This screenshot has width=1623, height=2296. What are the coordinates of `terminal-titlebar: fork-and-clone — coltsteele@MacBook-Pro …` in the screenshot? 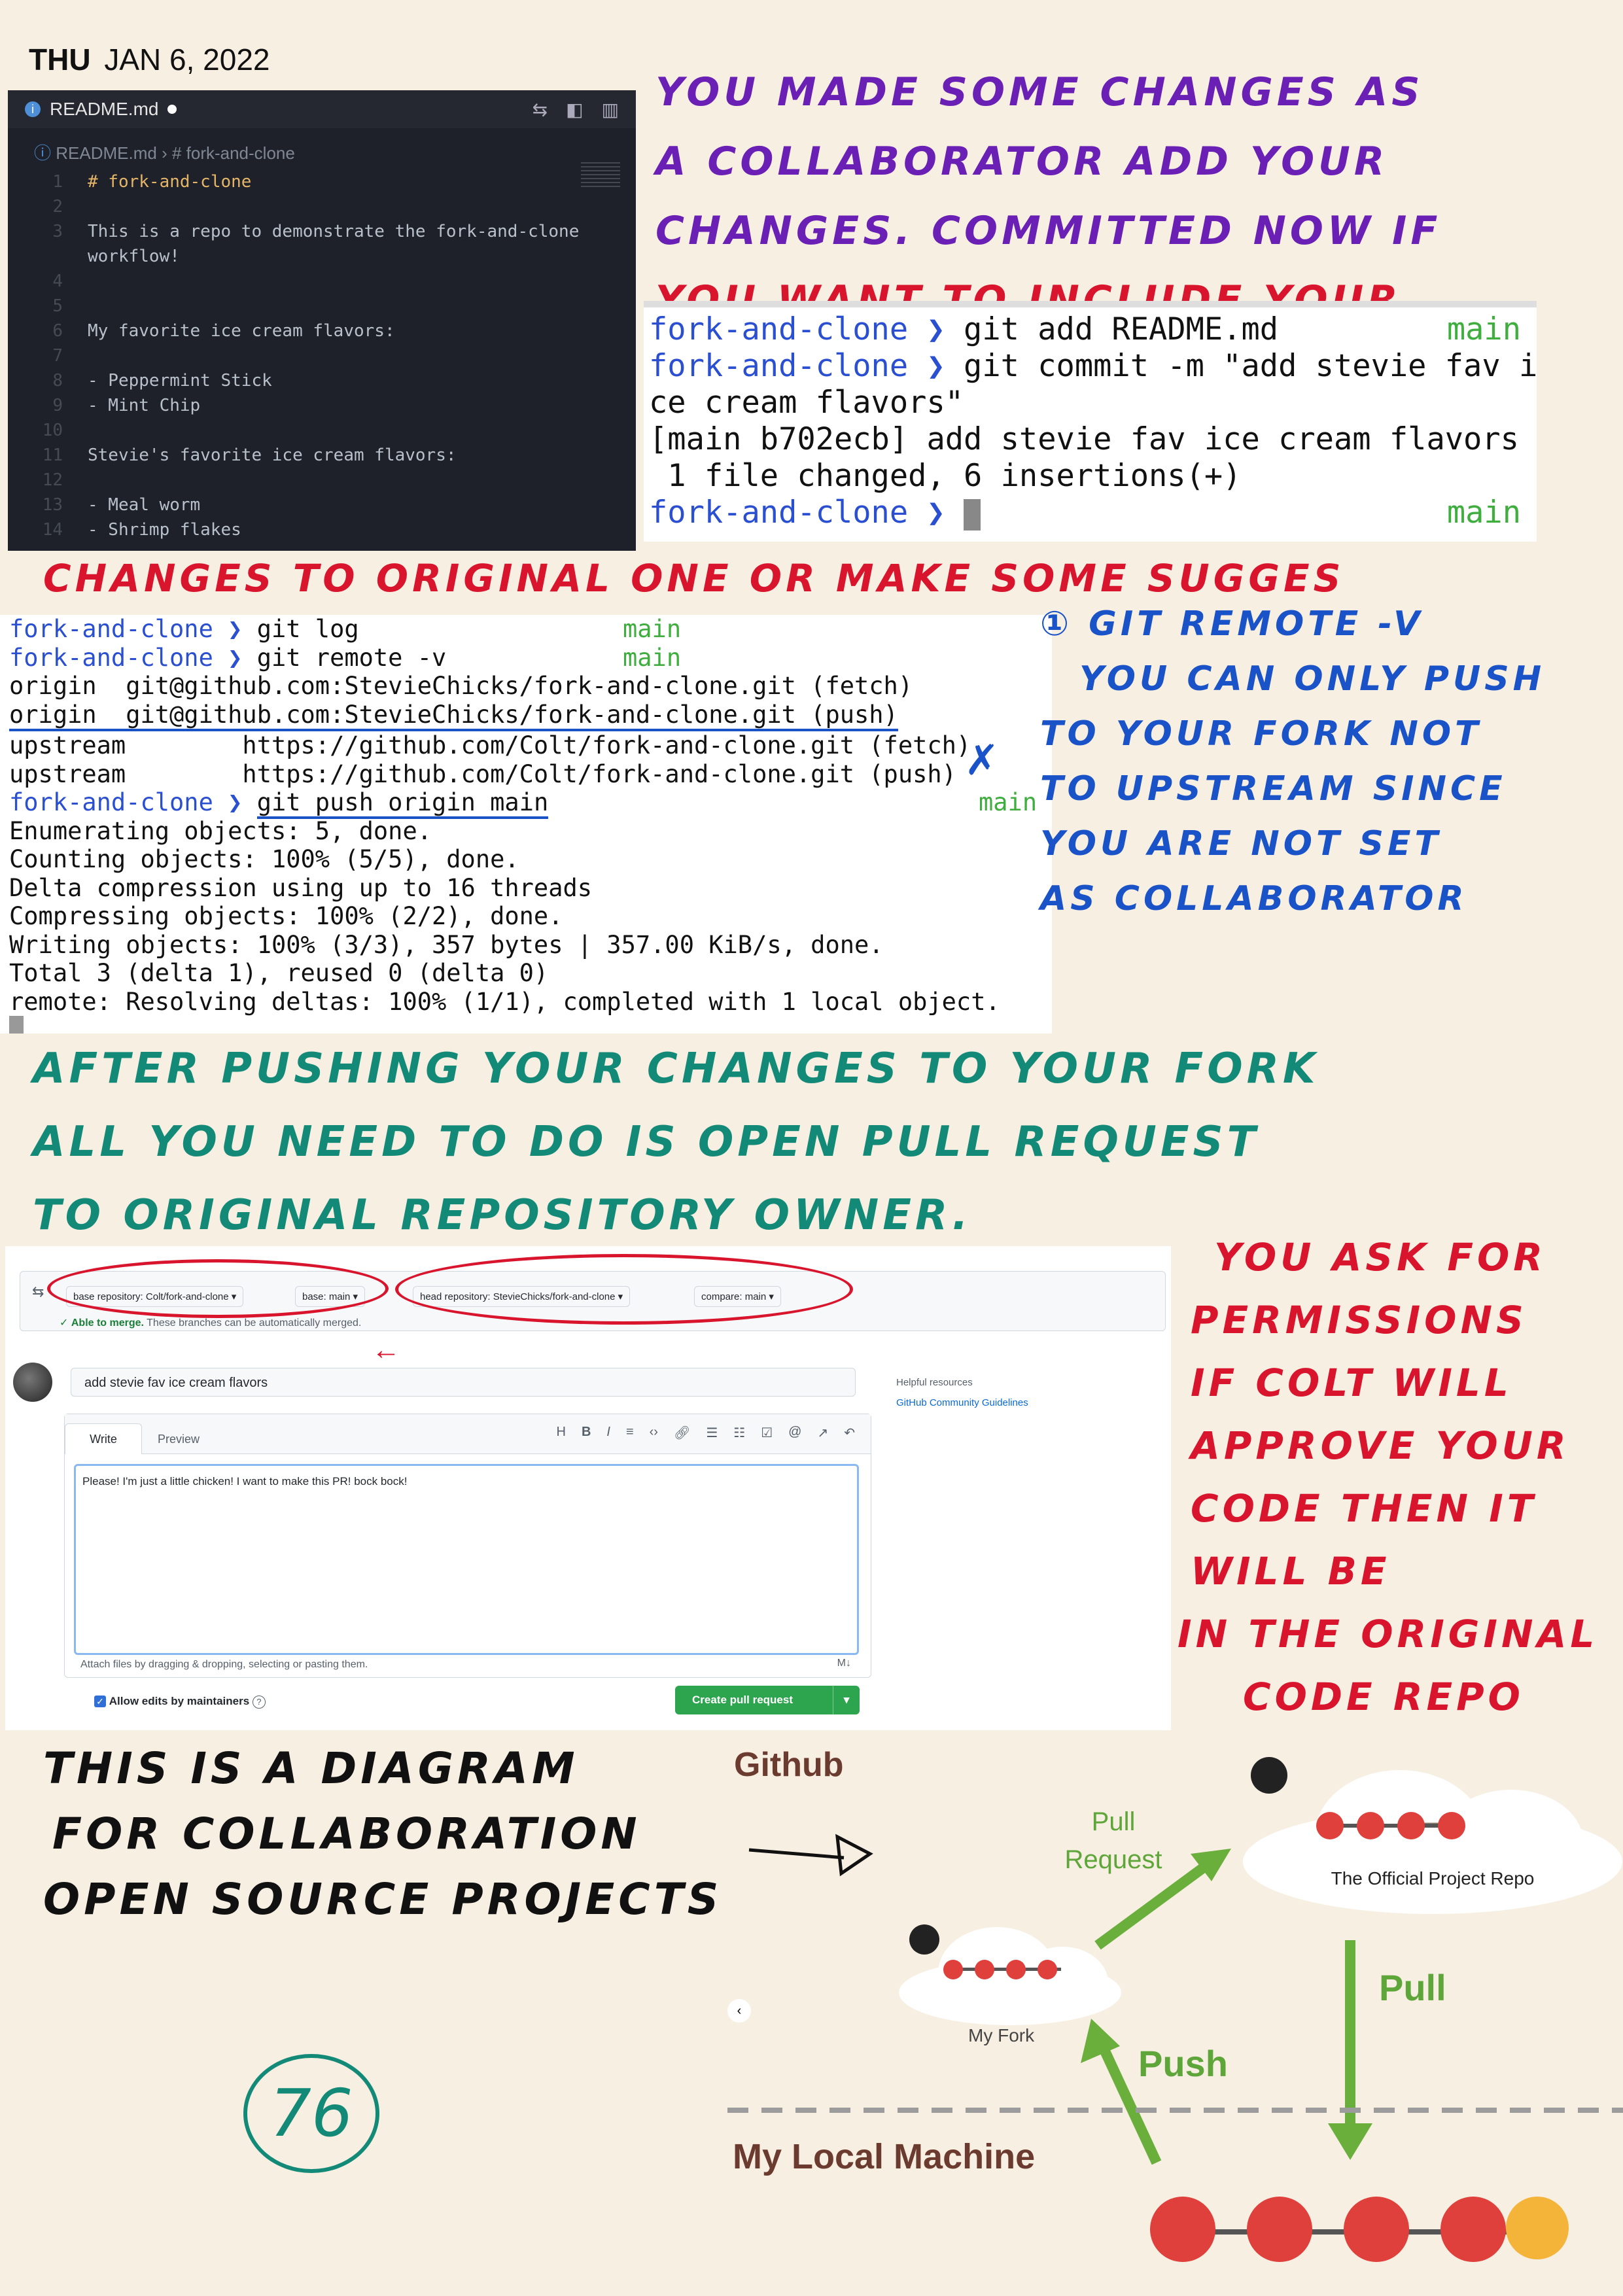 It's located at (1091, 304).